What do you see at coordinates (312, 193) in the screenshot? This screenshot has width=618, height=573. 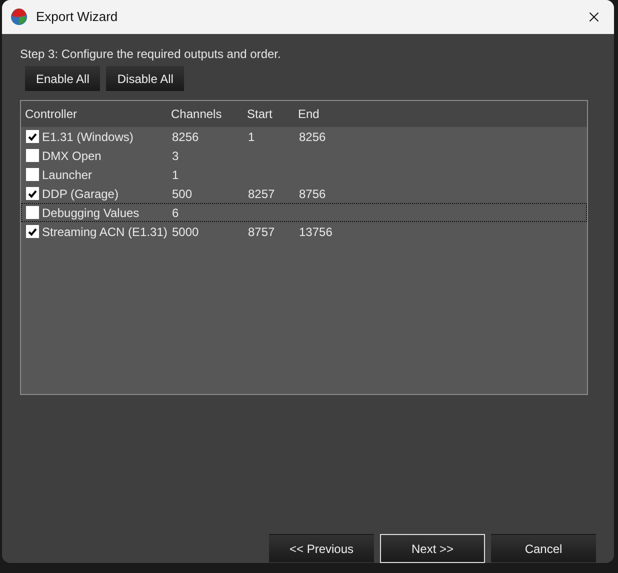 I see `table-cell: 8756` at bounding box center [312, 193].